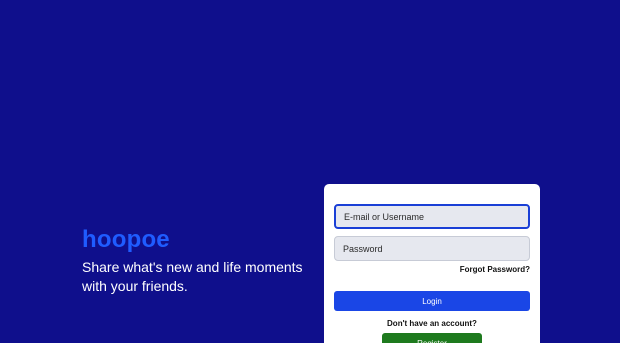  What do you see at coordinates (126, 239) in the screenshot?
I see `brand-logo: hoopoe` at bounding box center [126, 239].